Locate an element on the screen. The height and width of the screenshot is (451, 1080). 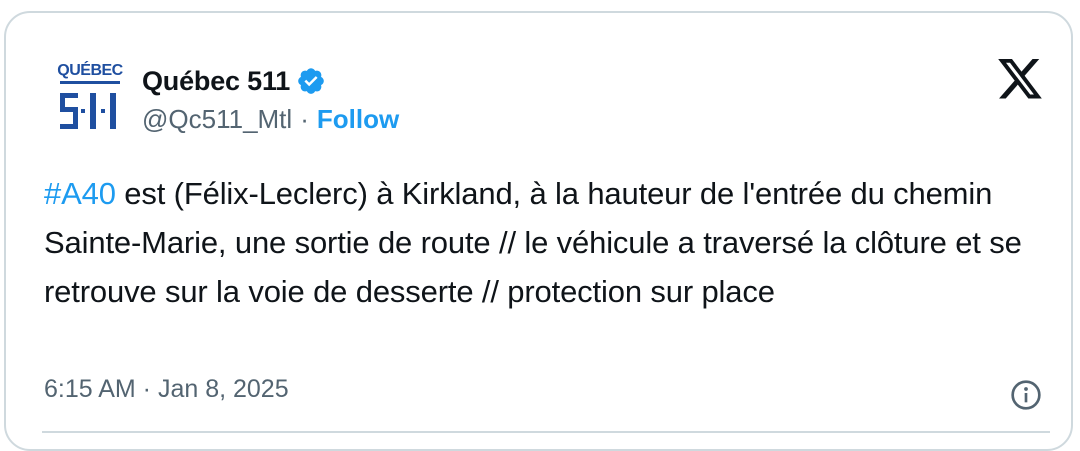
avatar: QUÉBEC is located at coordinates (90, 94).